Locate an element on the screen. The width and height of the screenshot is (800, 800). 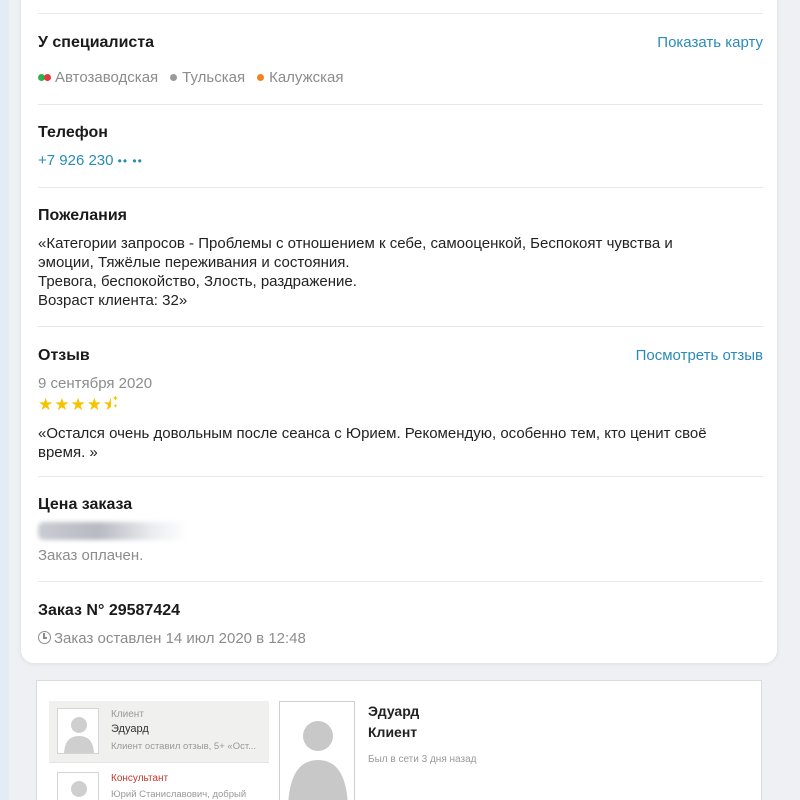
metro-name: Автозаводская is located at coordinates (107, 77).